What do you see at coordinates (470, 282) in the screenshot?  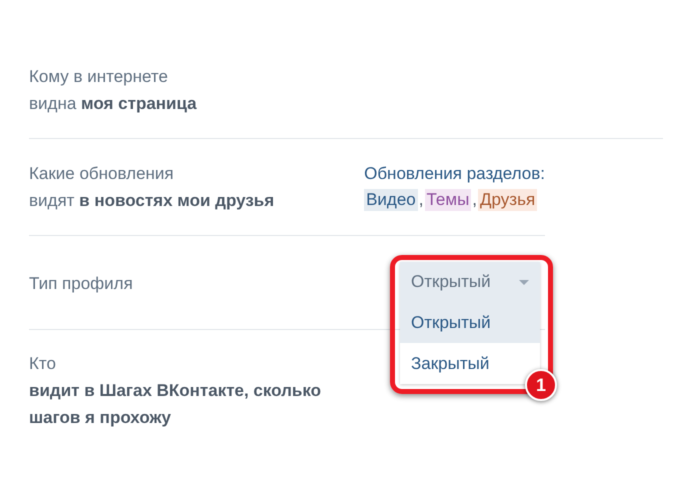 I see `profile-type-dropdown: Открытый` at bounding box center [470, 282].